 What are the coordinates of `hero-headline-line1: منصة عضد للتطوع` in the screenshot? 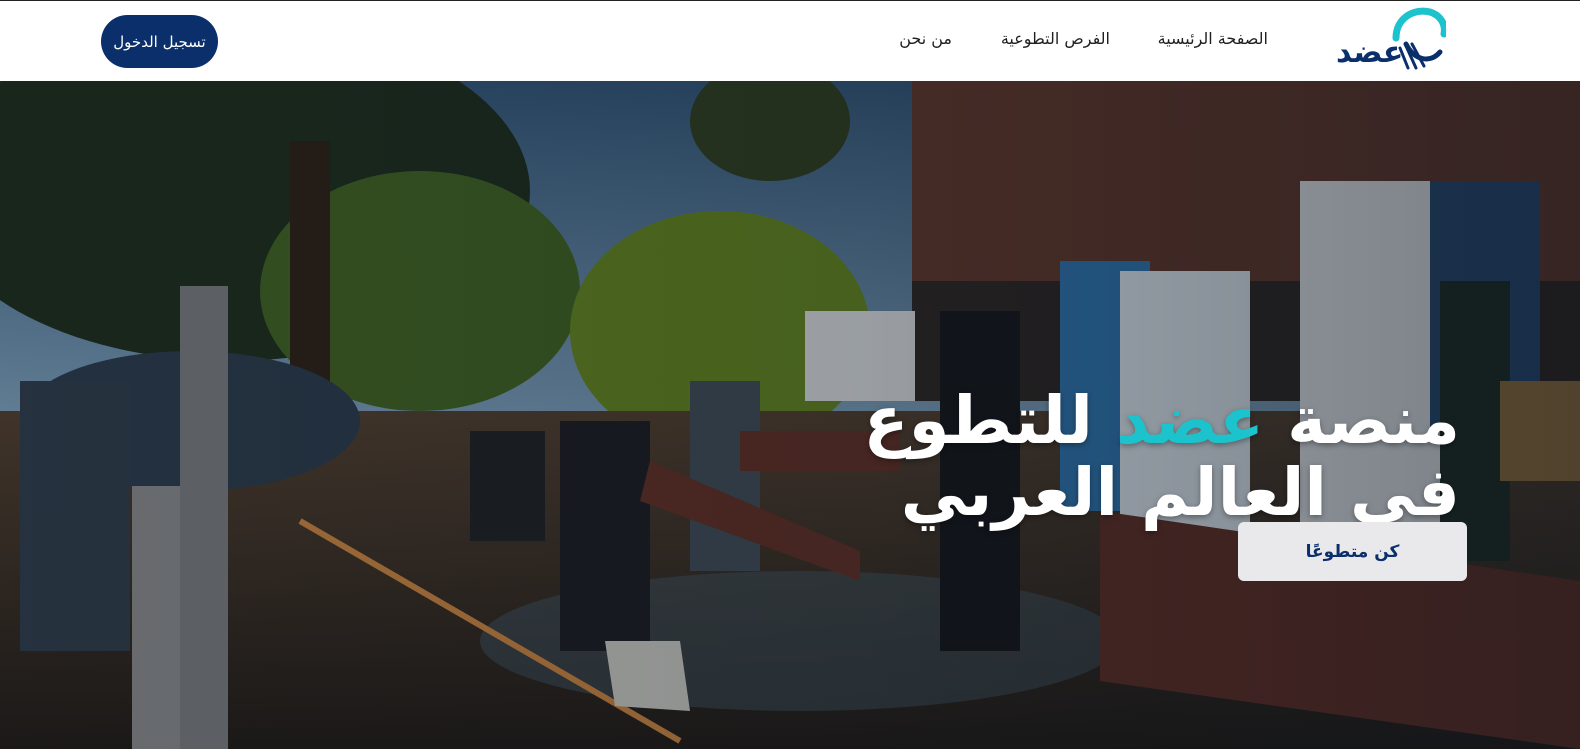 It's located at (1161, 421).